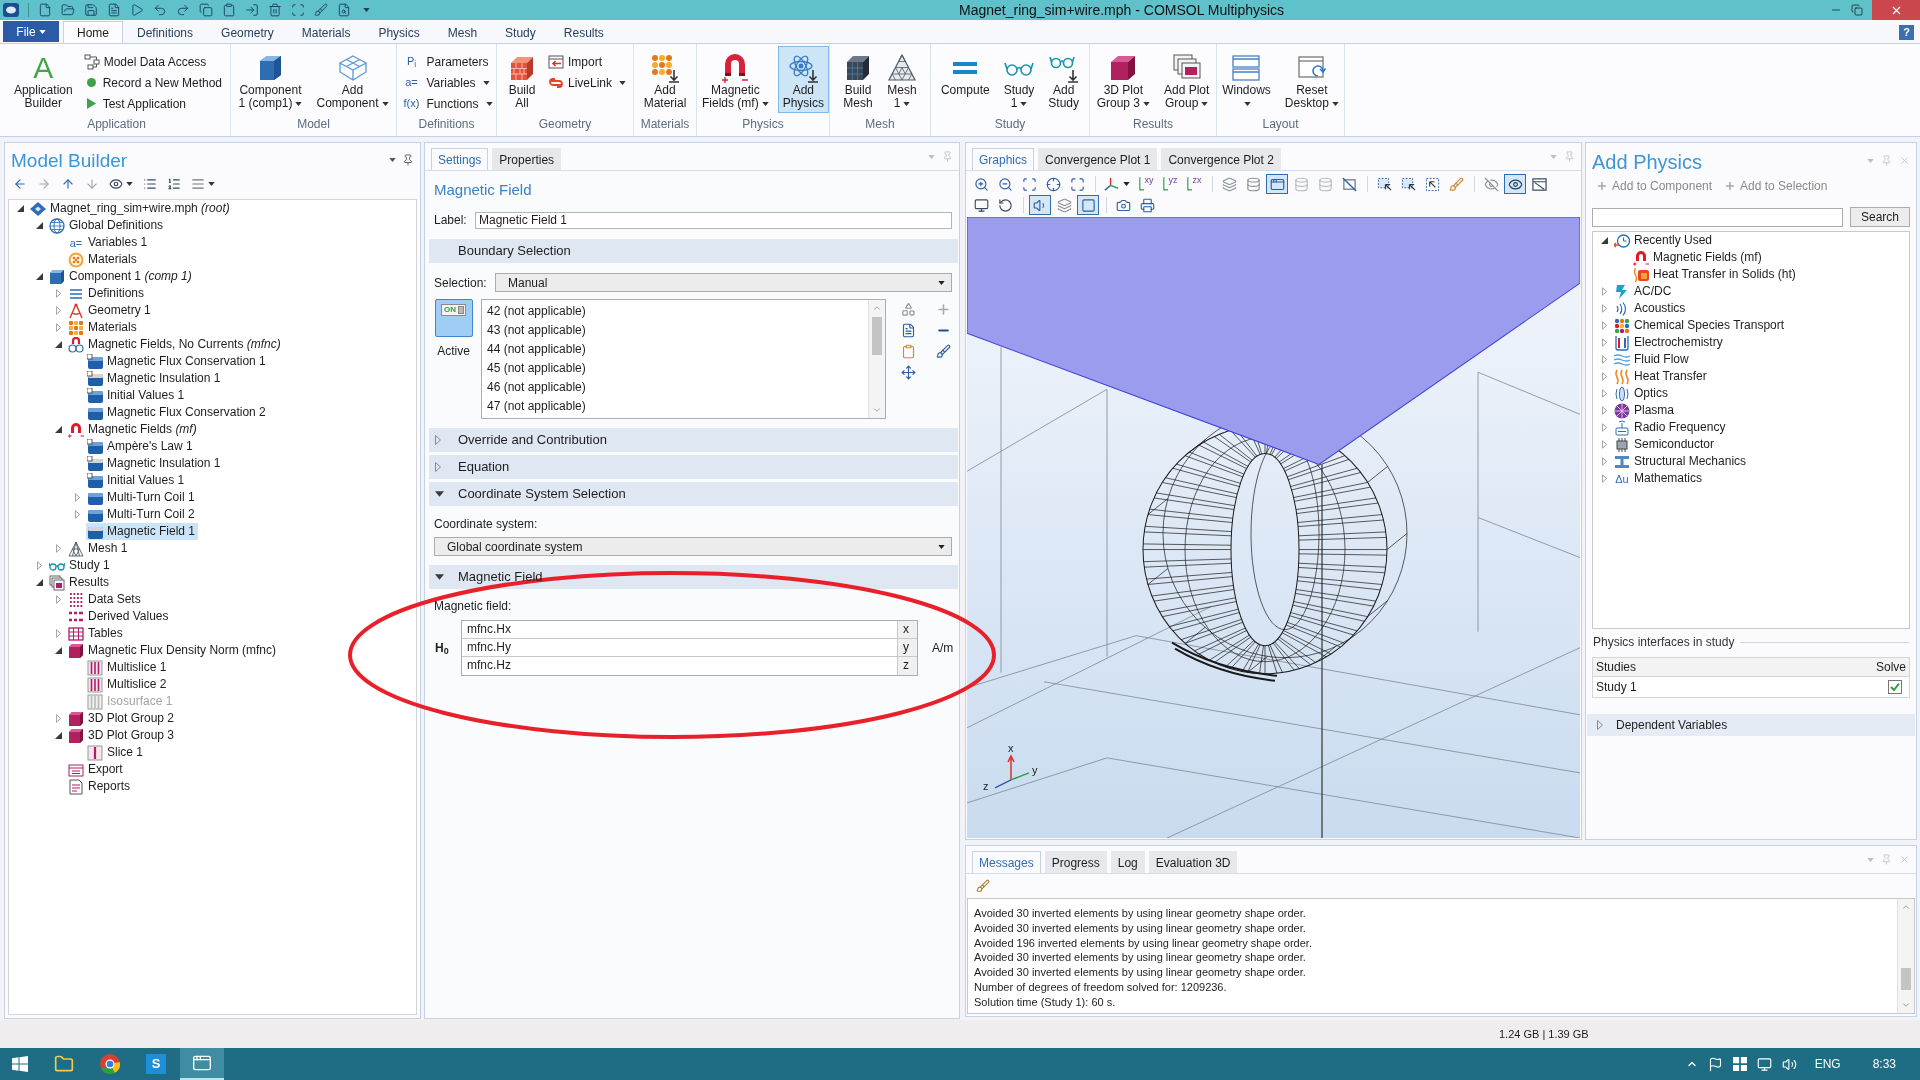  I want to click on tree-item: Heat Transfer in Solids (ht), so click(1715, 274).